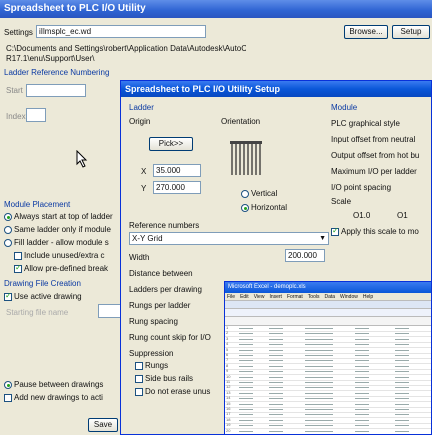  Describe the element at coordinates (328, 287) in the screenshot. I see `excel-title: Microsoft Excel - demoplc.xls` at that location.